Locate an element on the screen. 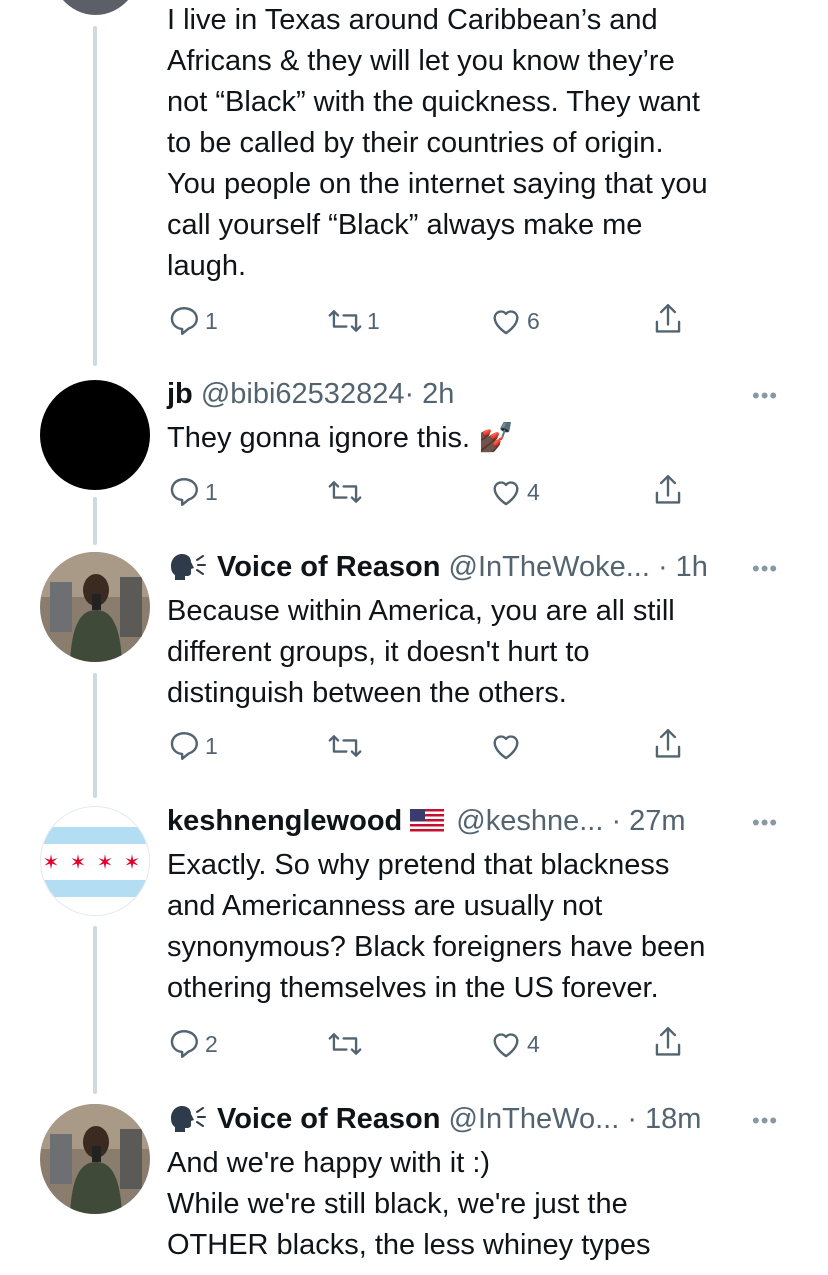 This screenshot has height=1275, width=828. like-button: 6 is located at coordinates (514, 321).